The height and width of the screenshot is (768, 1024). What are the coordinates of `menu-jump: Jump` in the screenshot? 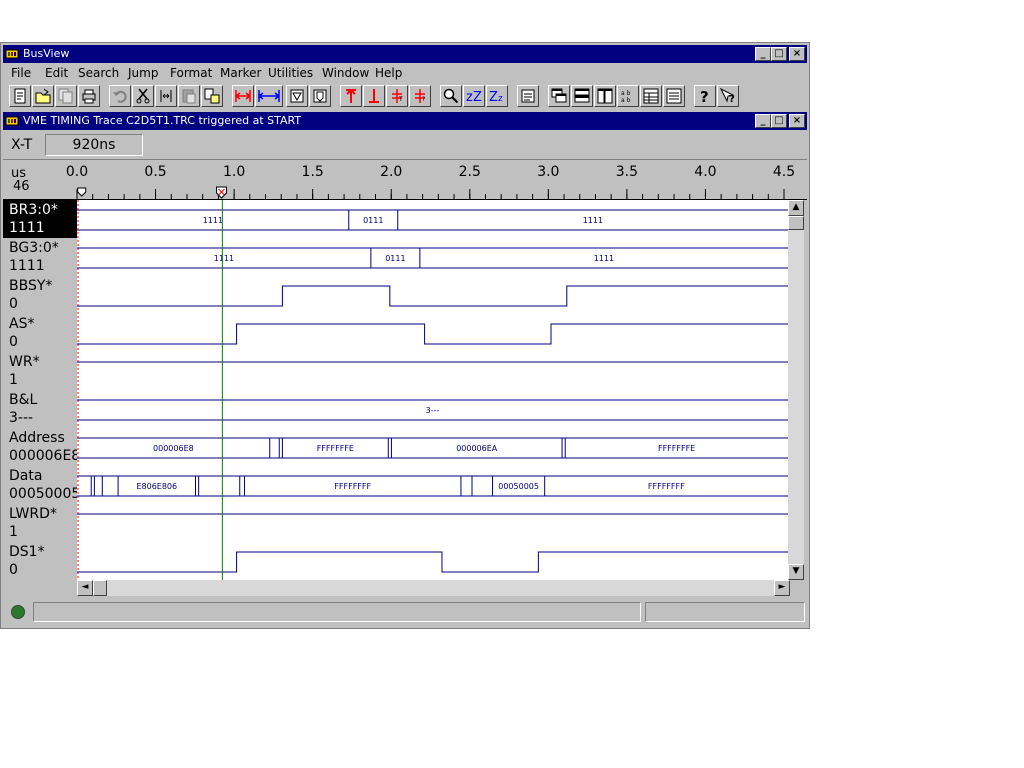 It's located at (143, 73).